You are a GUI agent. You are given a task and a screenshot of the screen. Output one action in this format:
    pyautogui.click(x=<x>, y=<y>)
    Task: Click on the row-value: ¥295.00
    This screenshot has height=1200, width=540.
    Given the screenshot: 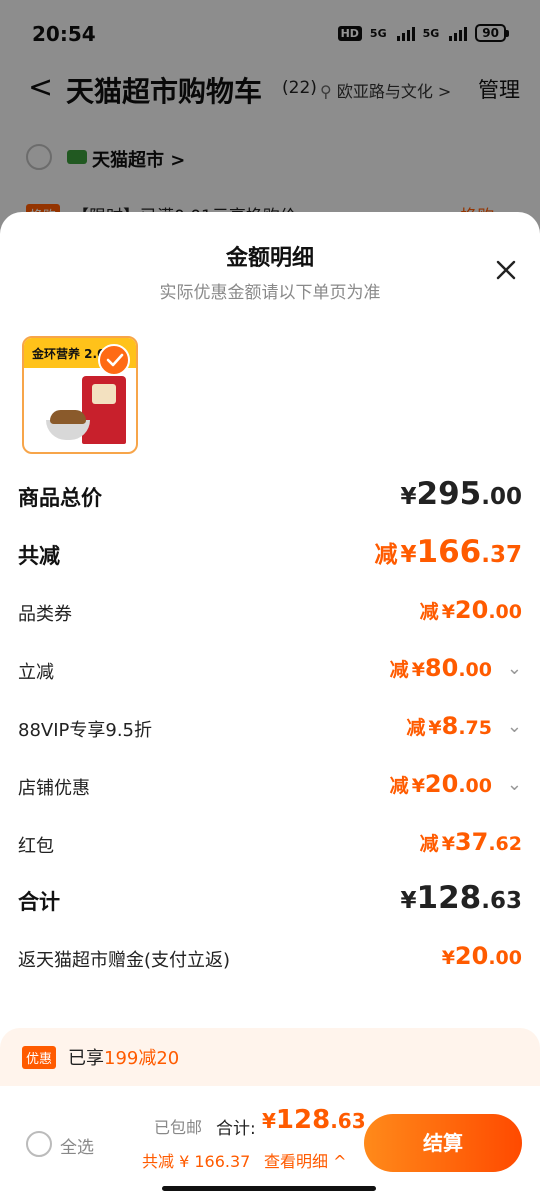 What is the action you would take?
    pyautogui.click(x=461, y=494)
    